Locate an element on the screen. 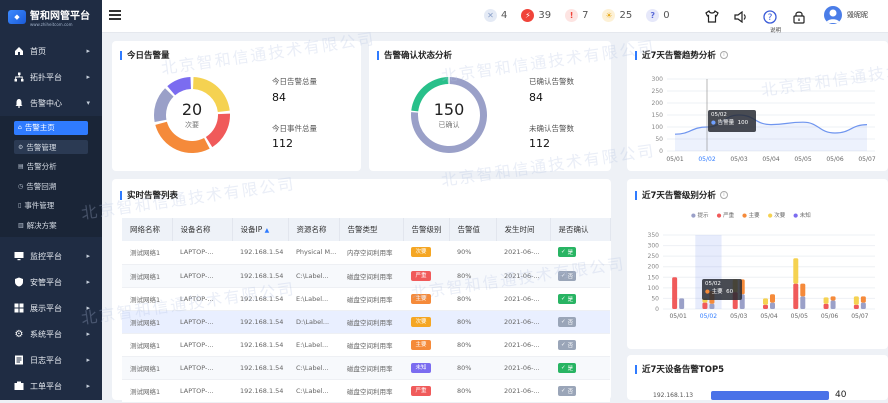 The width and height of the screenshot is (888, 403). sidebar-item-log: 日志平台 ▸ is located at coordinates (51, 360).